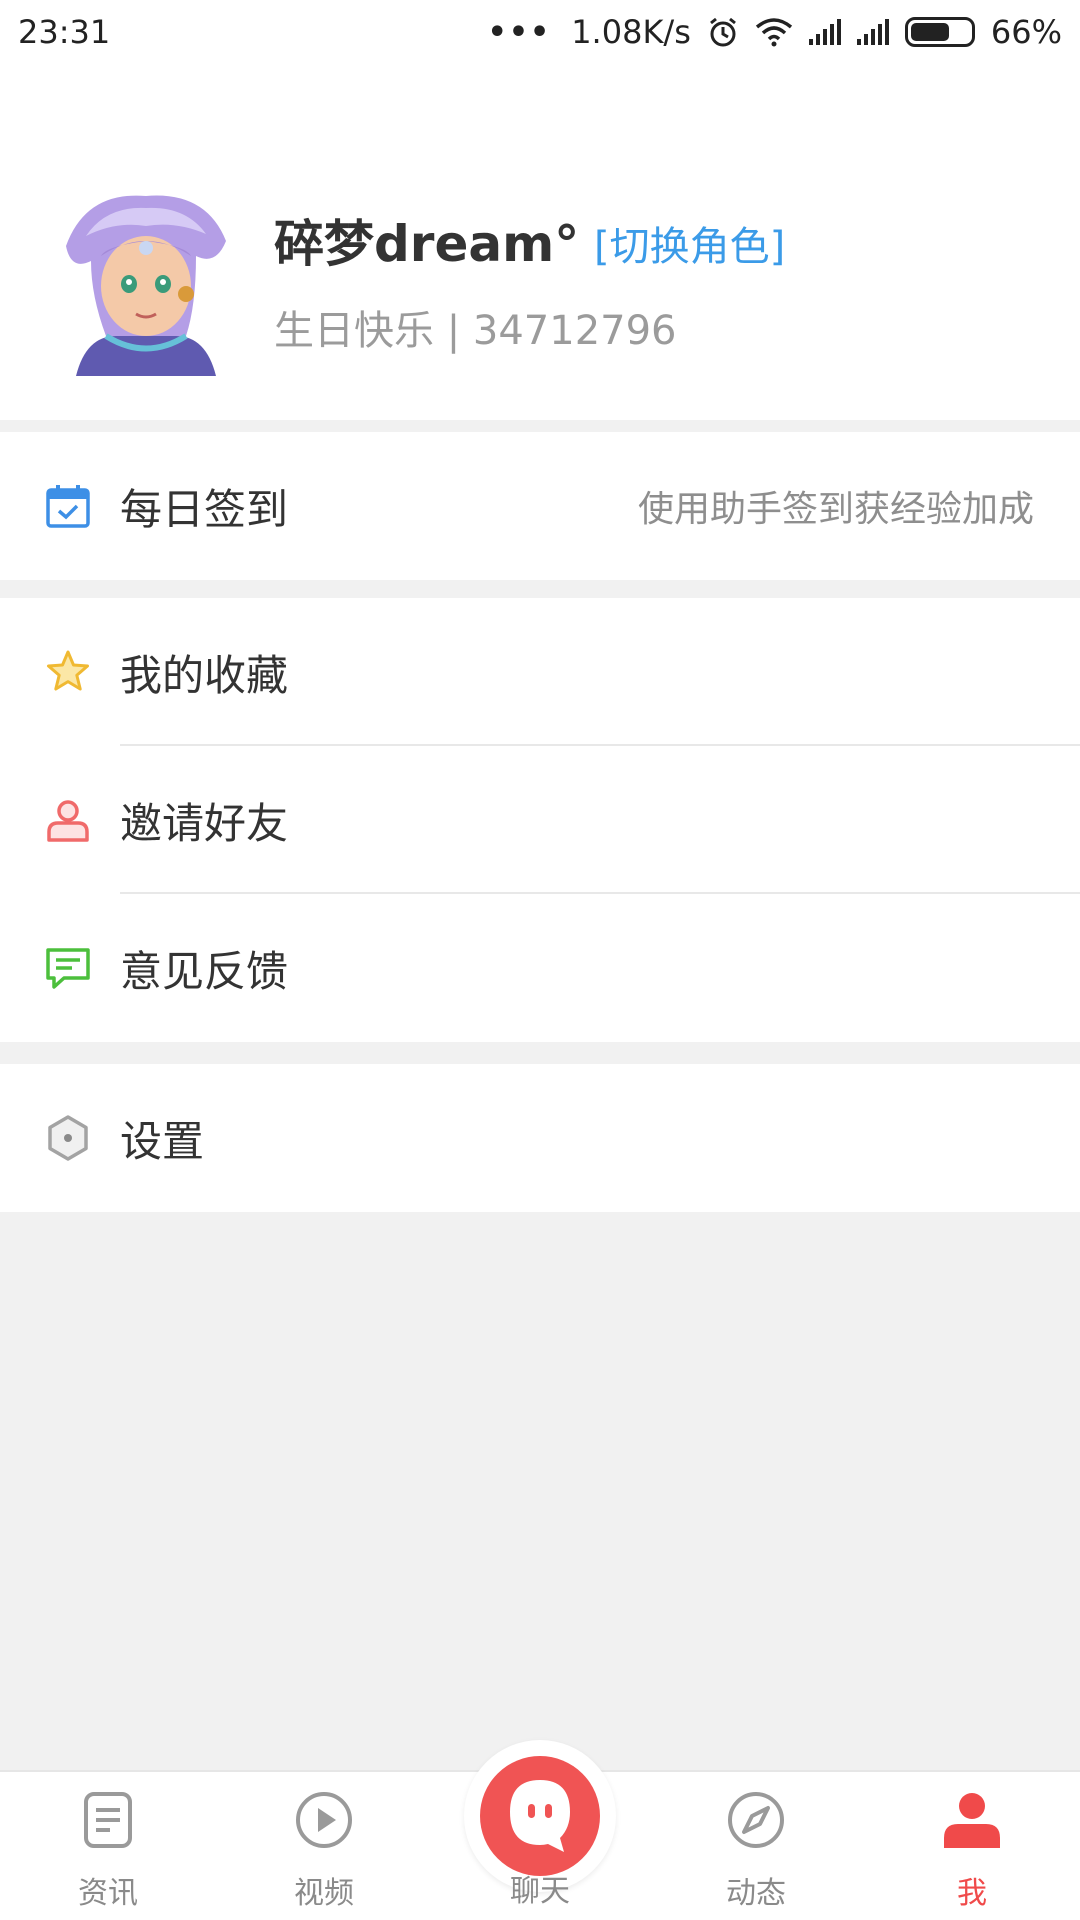 The height and width of the screenshot is (1920, 1080). I want to click on tab-feed: 动态, so click(756, 1846).